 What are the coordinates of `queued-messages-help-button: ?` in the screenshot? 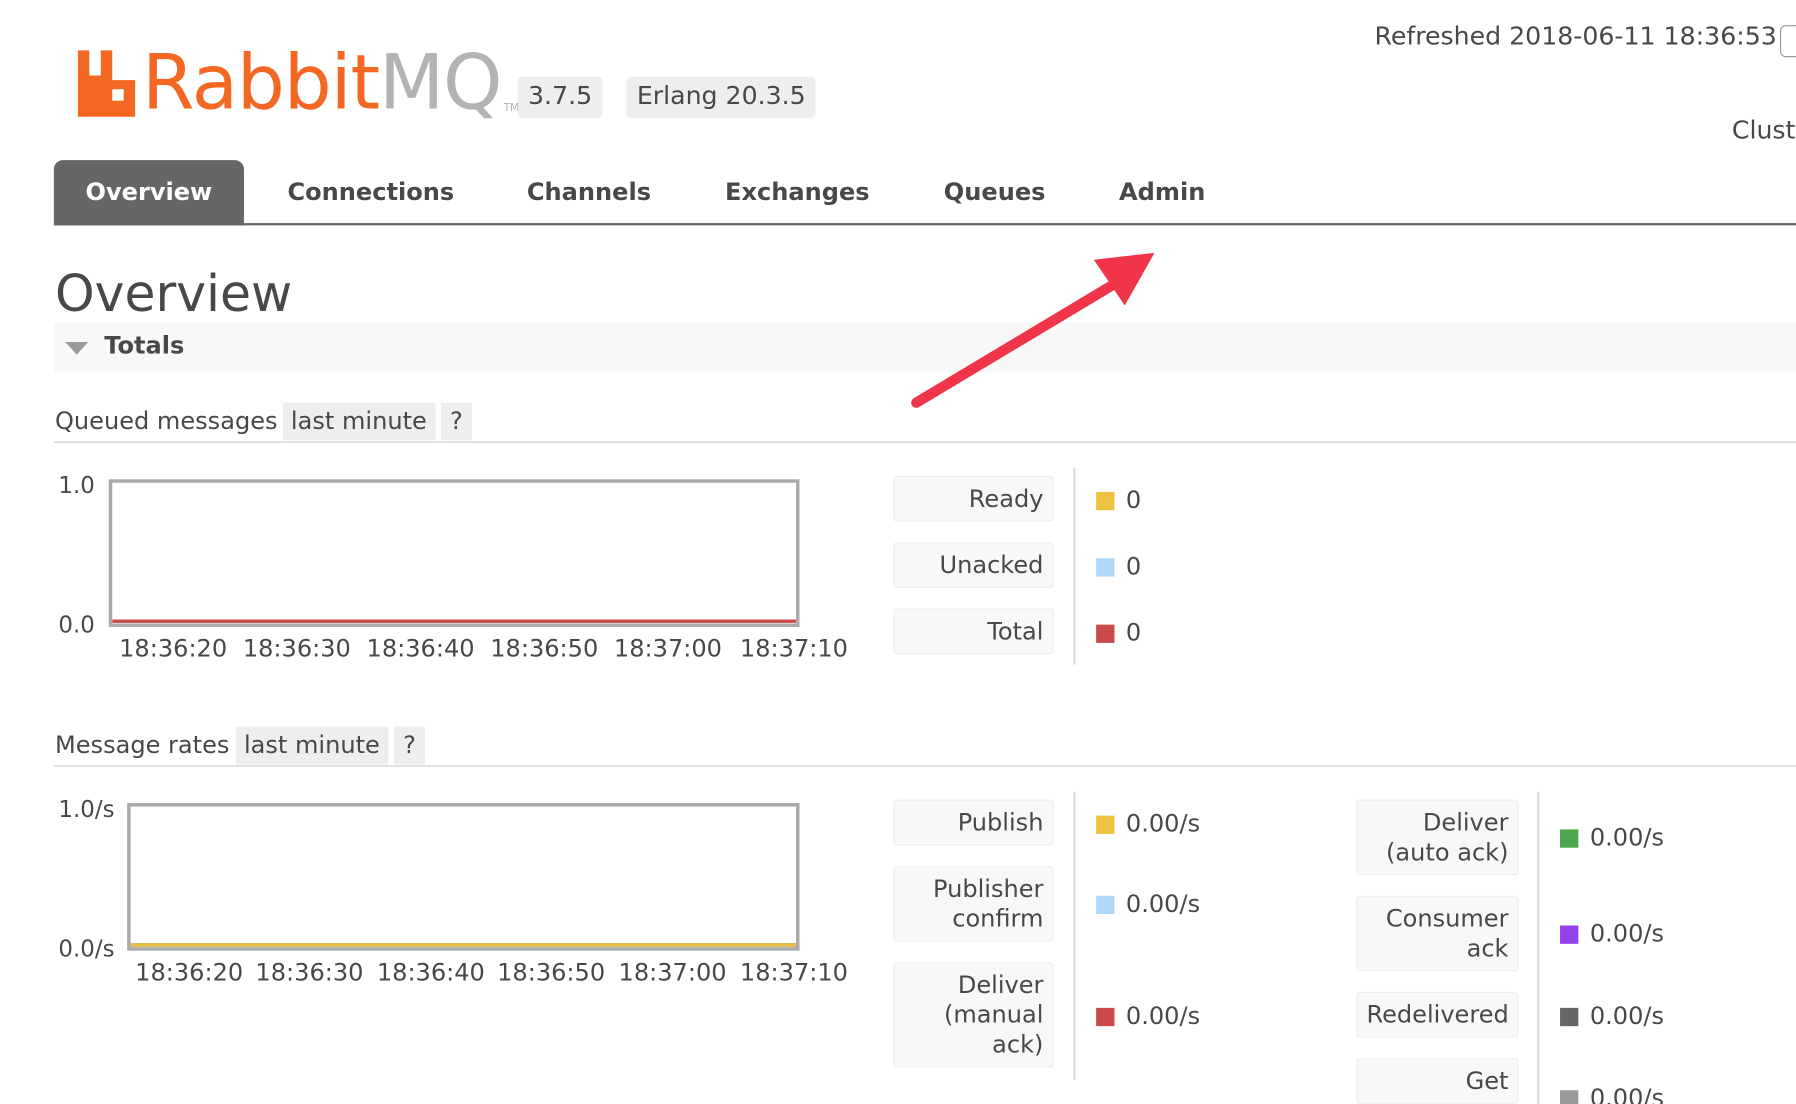 It's located at (456, 421).